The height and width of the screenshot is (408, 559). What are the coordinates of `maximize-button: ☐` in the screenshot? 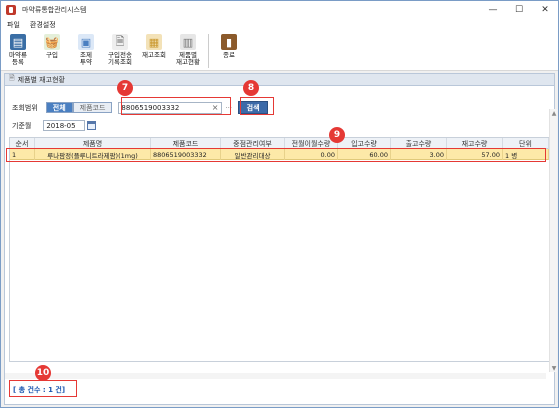 It's located at (519, 10).